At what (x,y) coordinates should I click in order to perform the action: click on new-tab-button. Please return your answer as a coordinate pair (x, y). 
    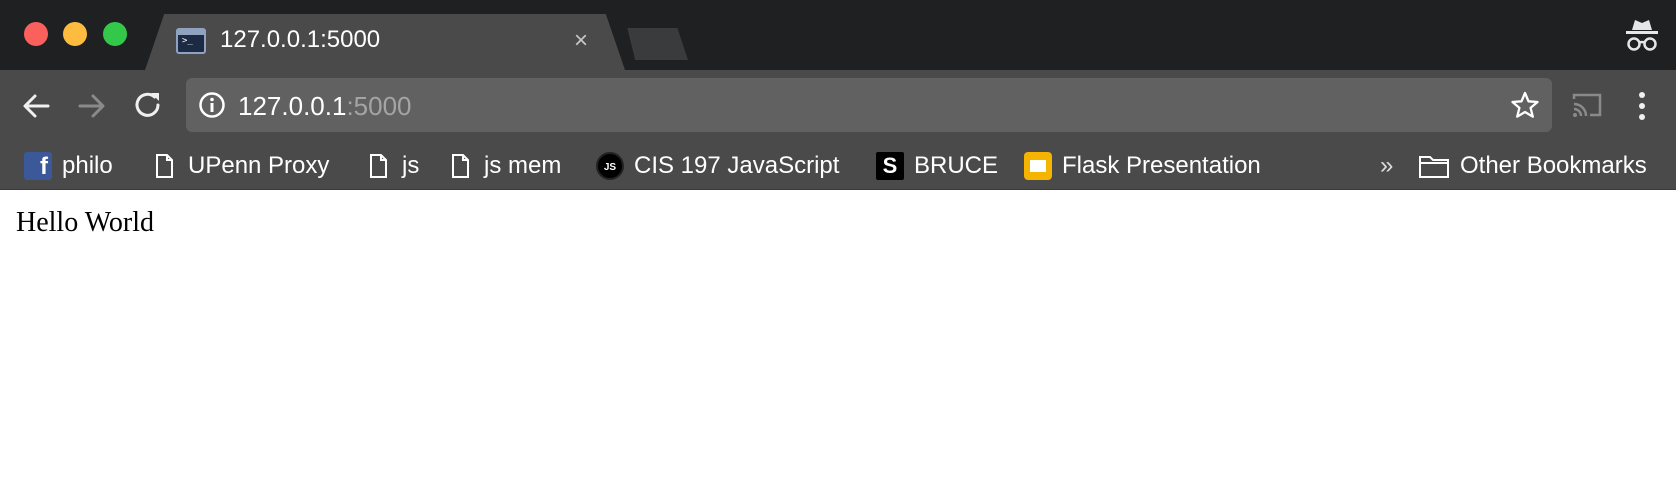
    Looking at the image, I should click on (657, 44).